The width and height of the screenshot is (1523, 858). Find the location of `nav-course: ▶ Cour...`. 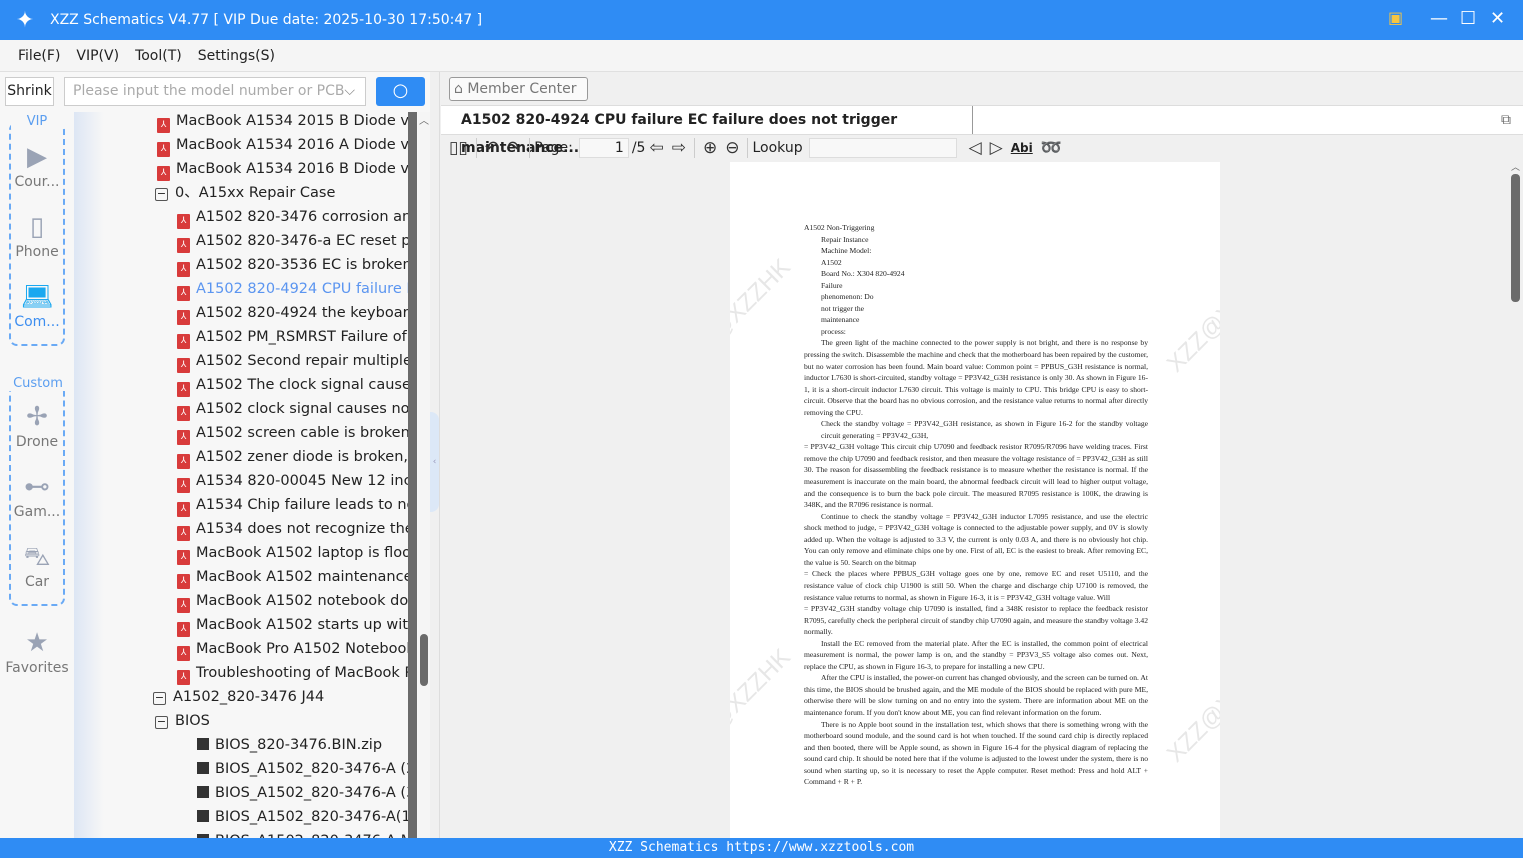

nav-course: ▶ Cour... is located at coordinates (37, 165).